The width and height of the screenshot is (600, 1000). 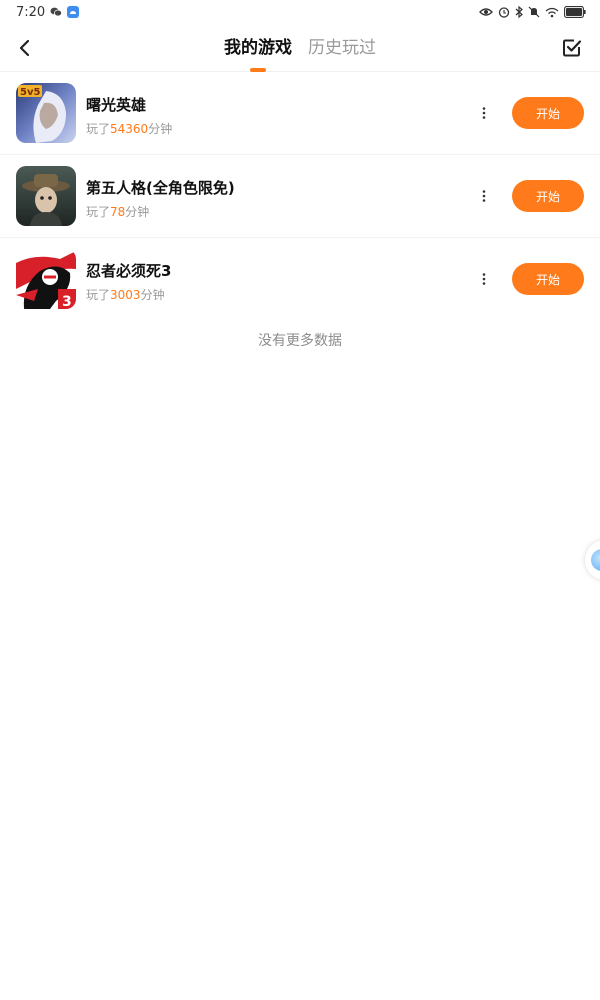 I want to click on wechat-icon, so click(x=56, y=12).